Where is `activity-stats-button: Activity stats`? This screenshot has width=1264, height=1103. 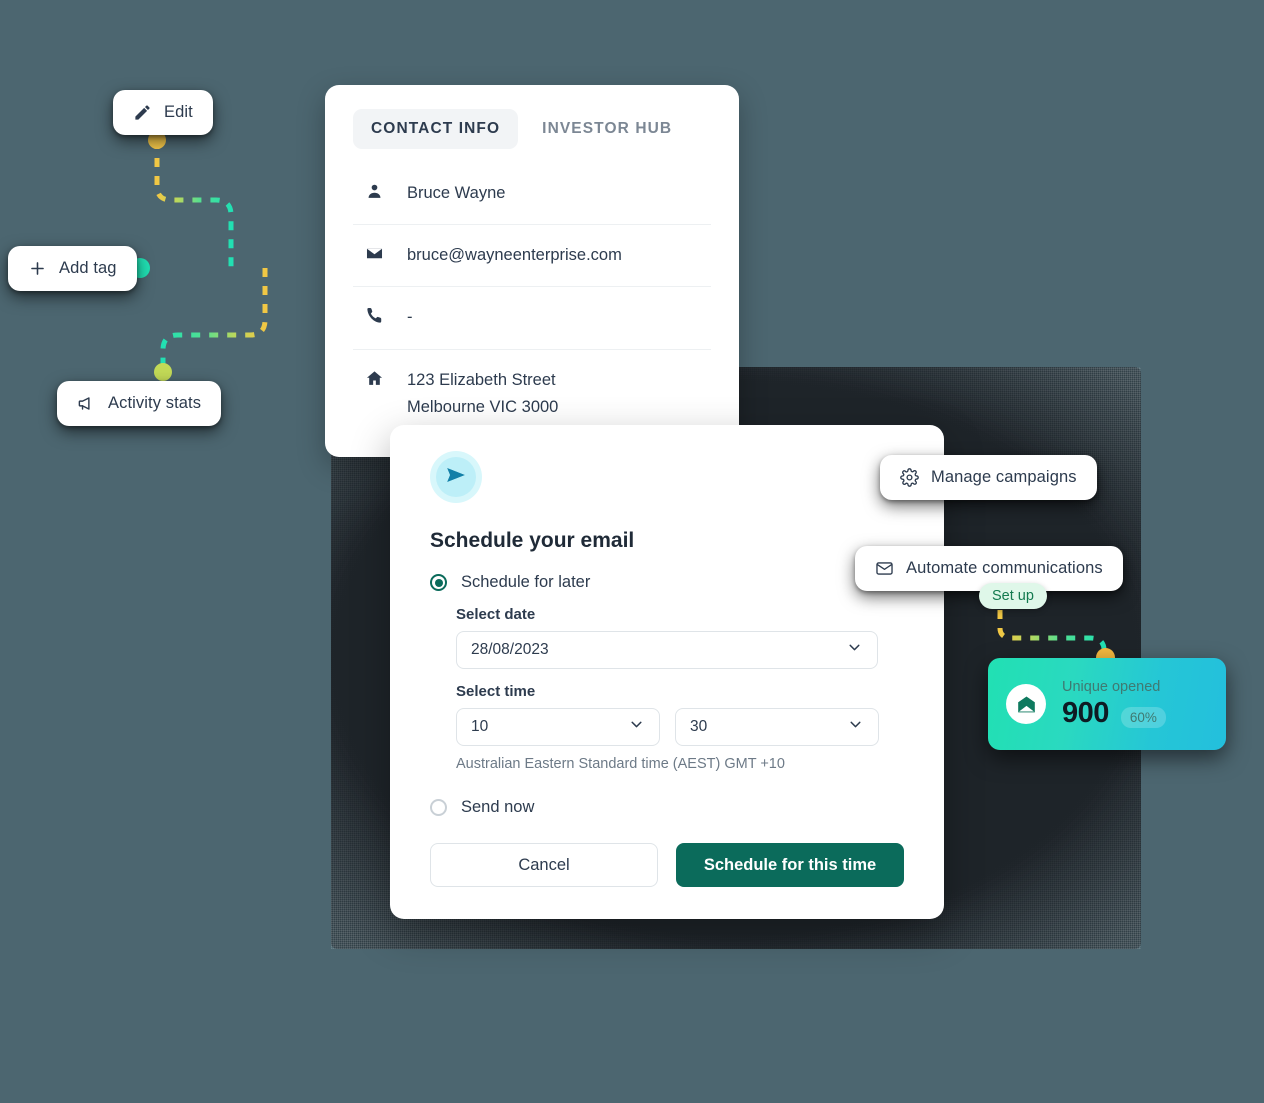
activity-stats-button: Activity stats is located at coordinates (139, 403).